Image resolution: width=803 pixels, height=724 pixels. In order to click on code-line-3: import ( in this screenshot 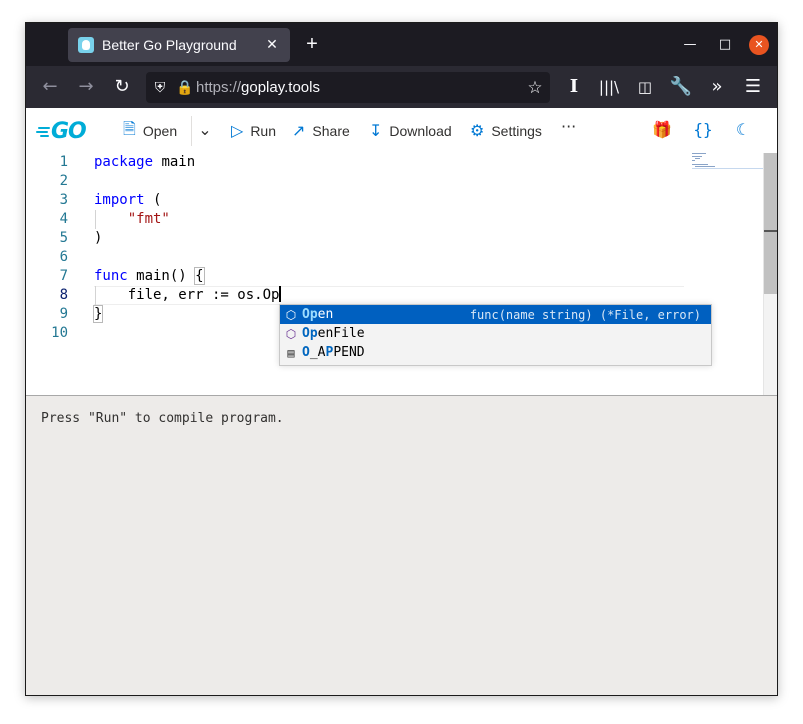, I will do `click(127, 200)`.